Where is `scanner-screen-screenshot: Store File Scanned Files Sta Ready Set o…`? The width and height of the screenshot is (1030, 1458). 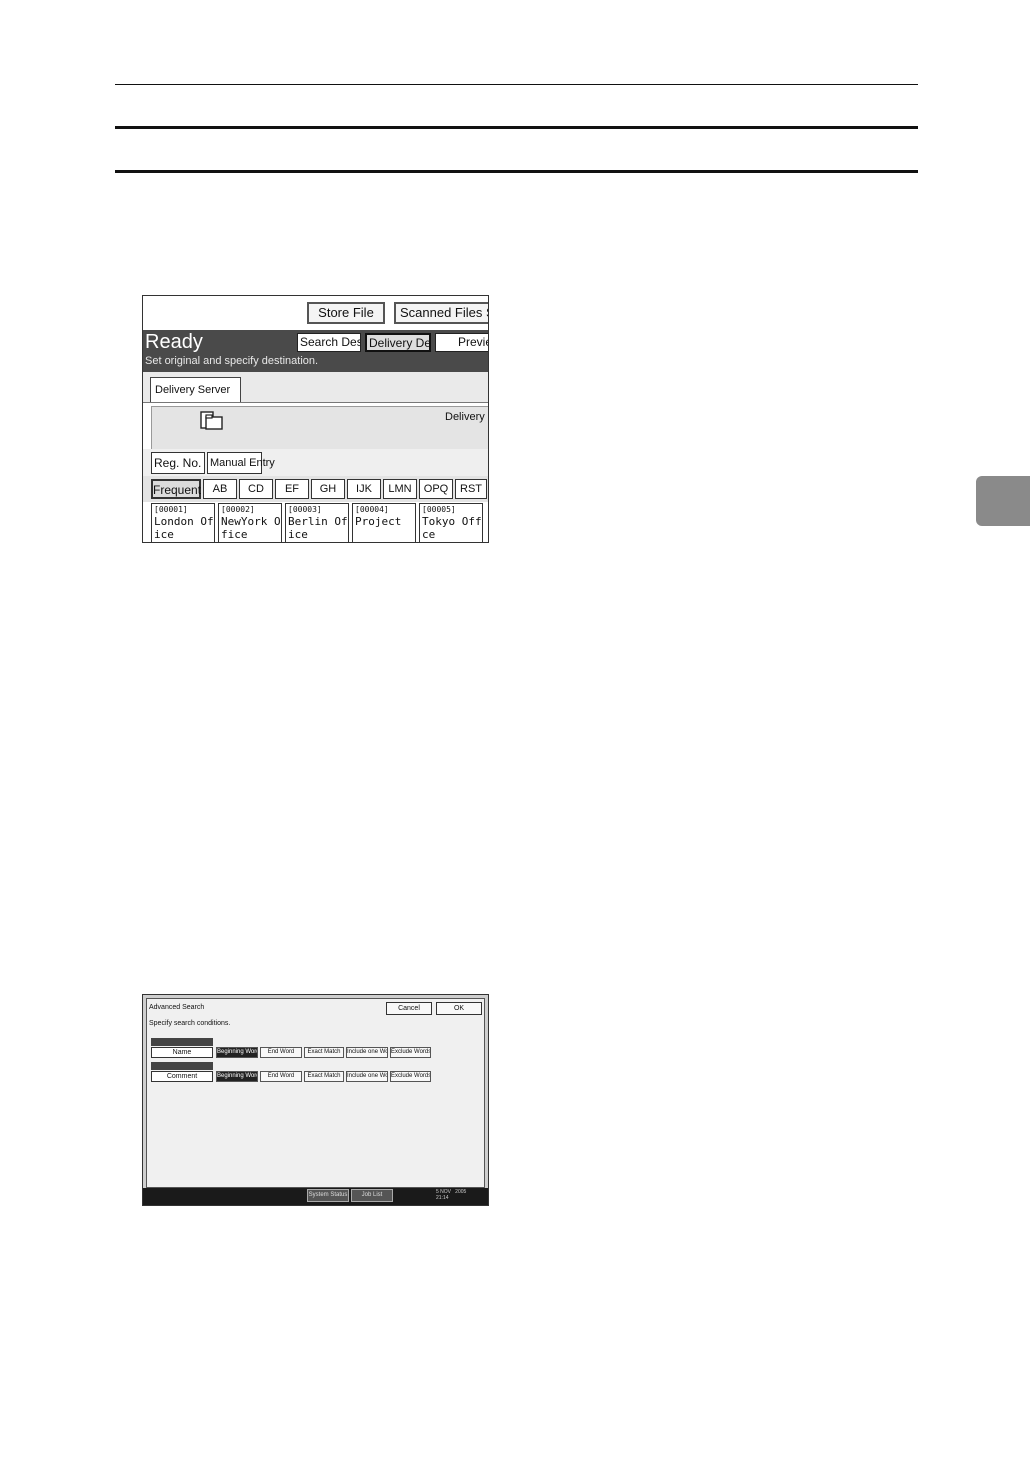
scanner-screen-screenshot: Store File Scanned Files Sta Ready Set o… is located at coordinates (315, 419).